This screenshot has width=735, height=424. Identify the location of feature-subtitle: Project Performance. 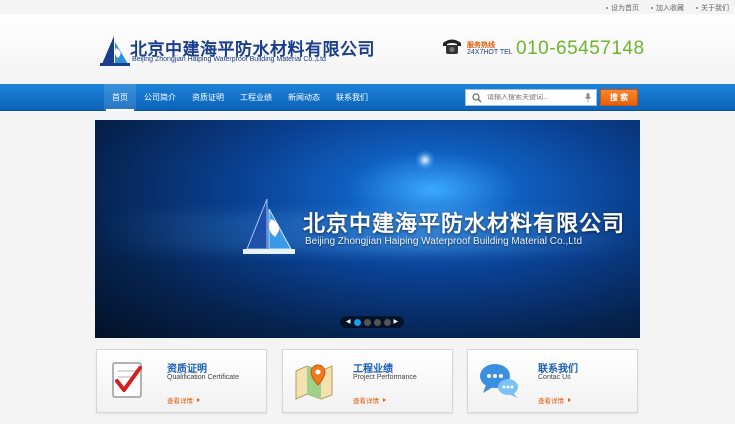
(385, 377).